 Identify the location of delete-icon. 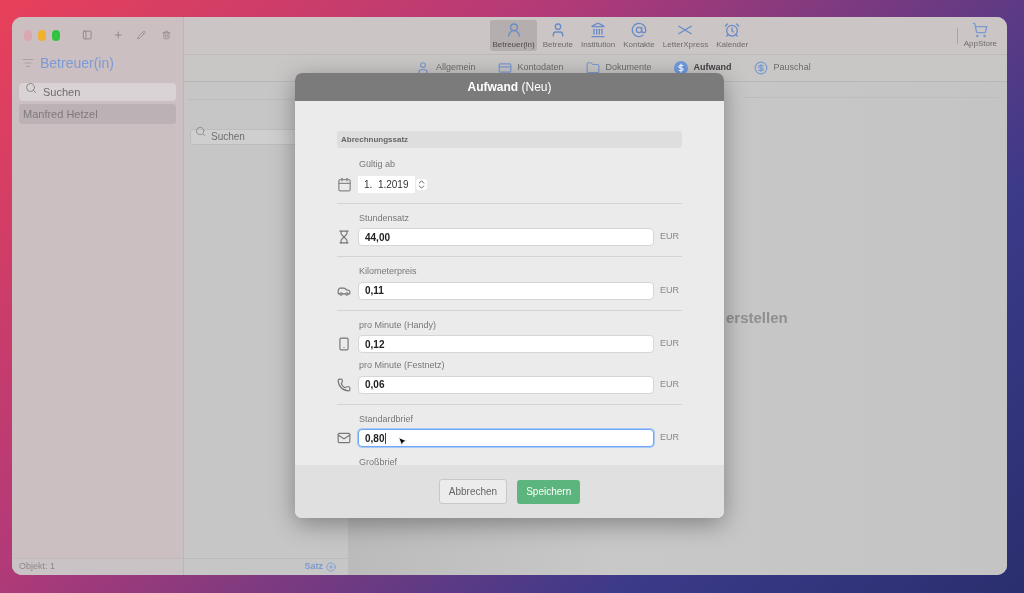
(166, 35).